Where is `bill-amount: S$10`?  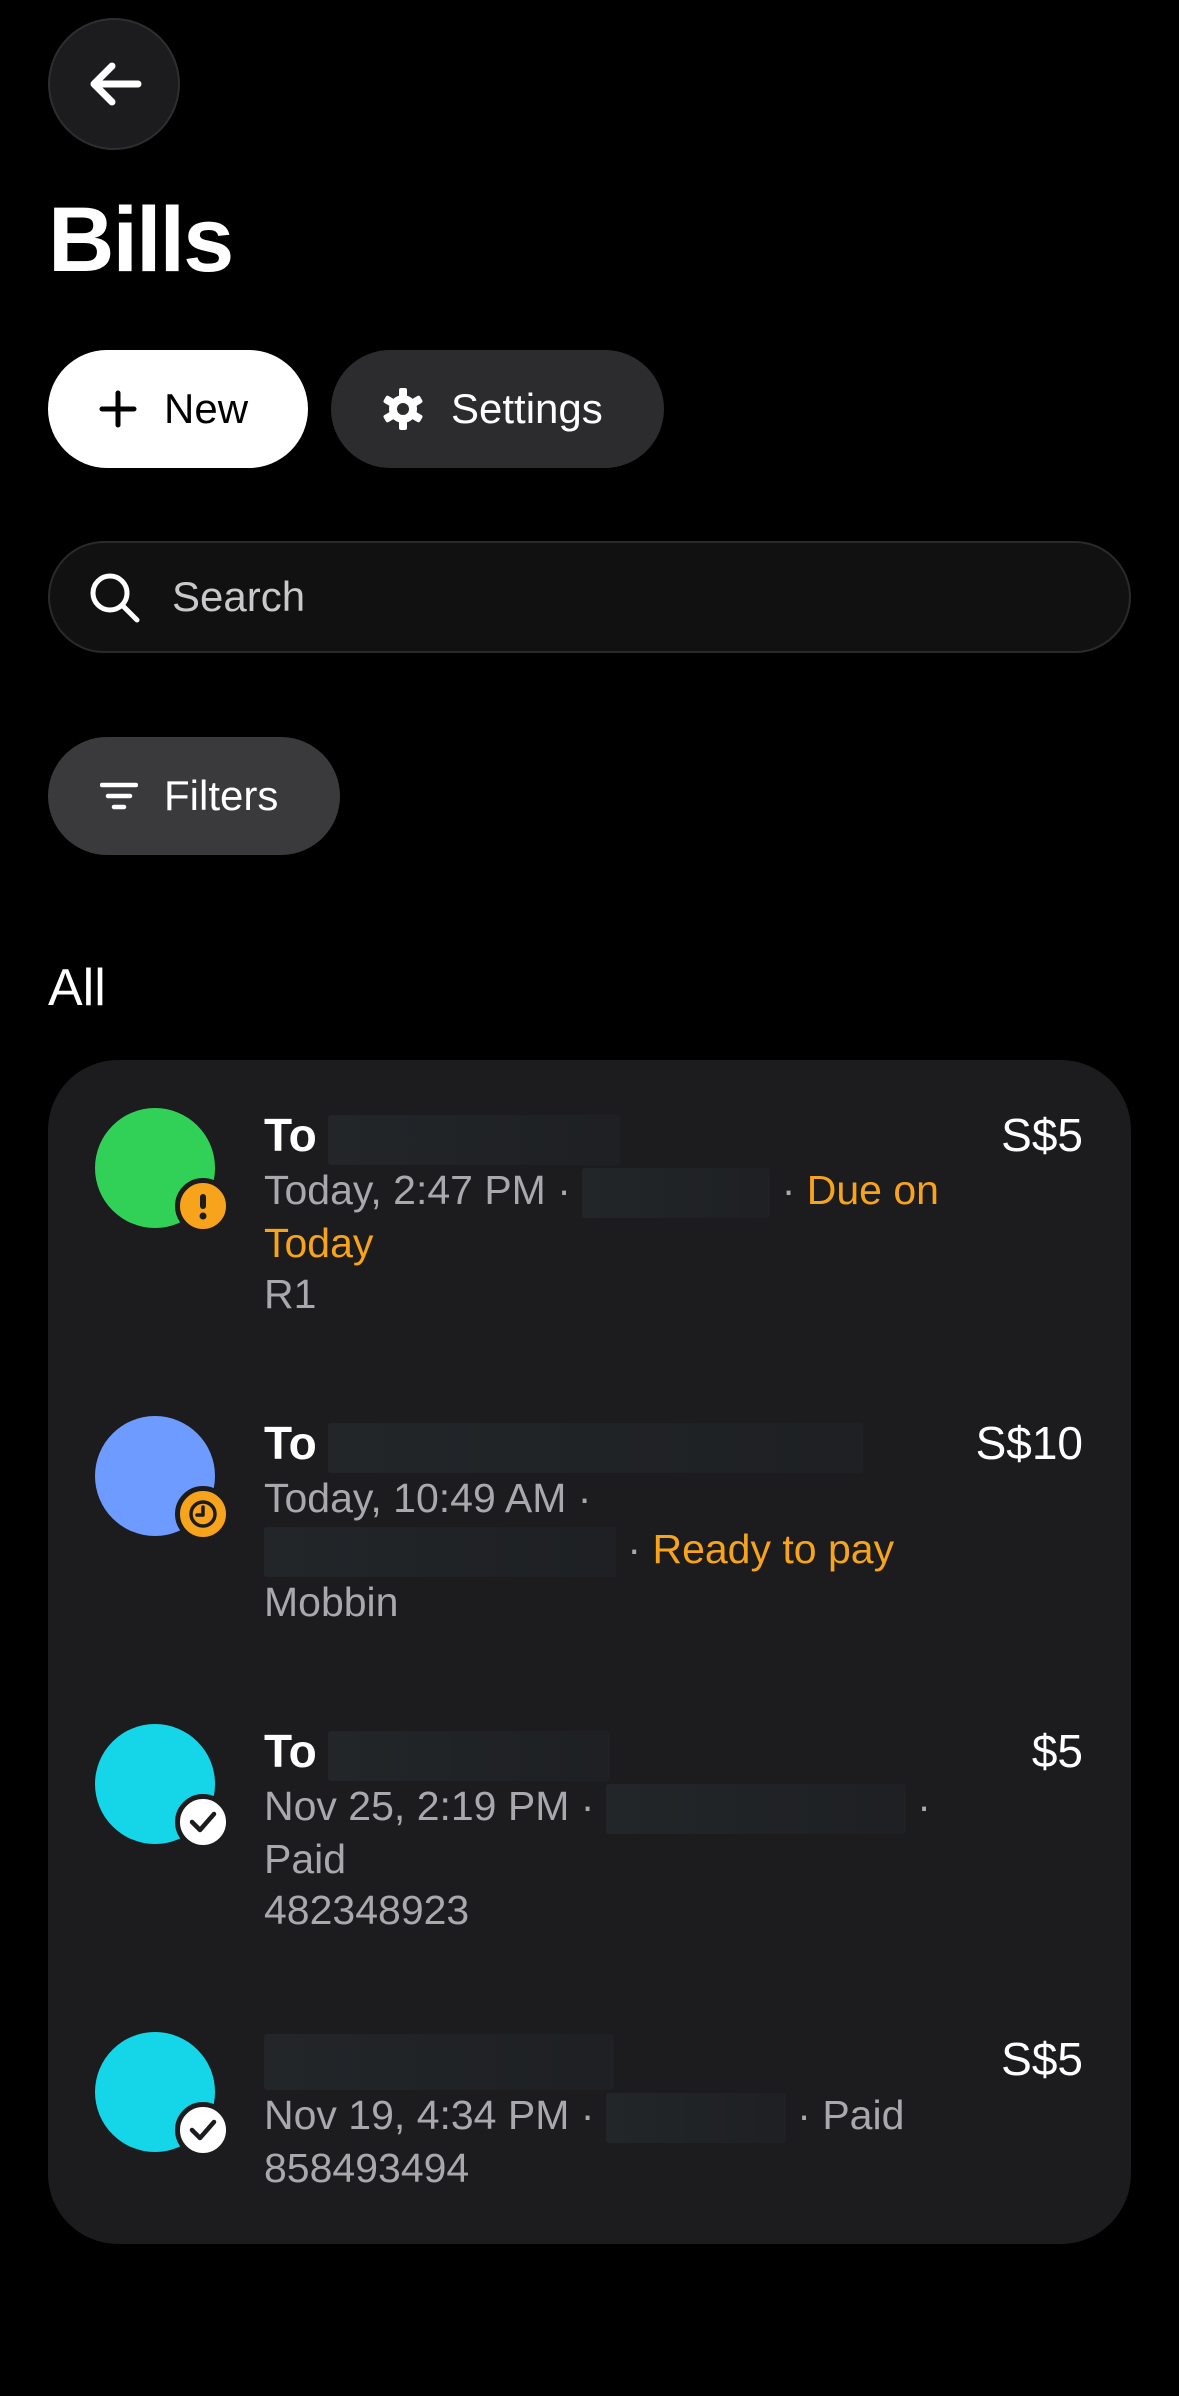 bill-amount: S$10 is located at coordinates (1029, 1443).